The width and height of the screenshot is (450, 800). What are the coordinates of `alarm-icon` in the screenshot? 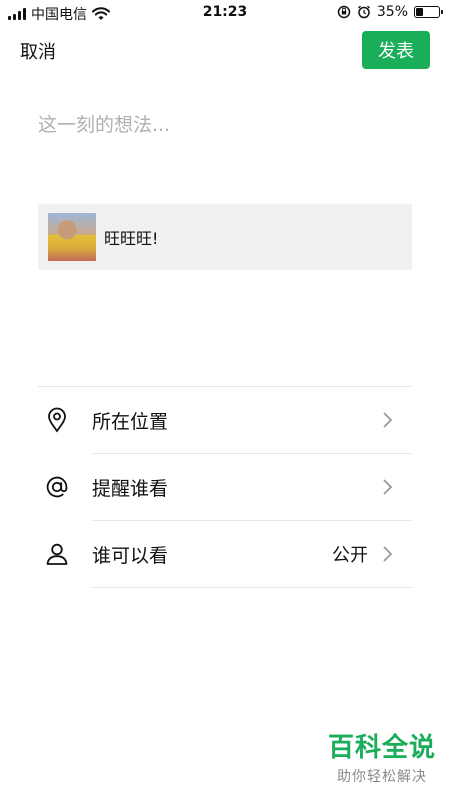 It's located at (363, 12).